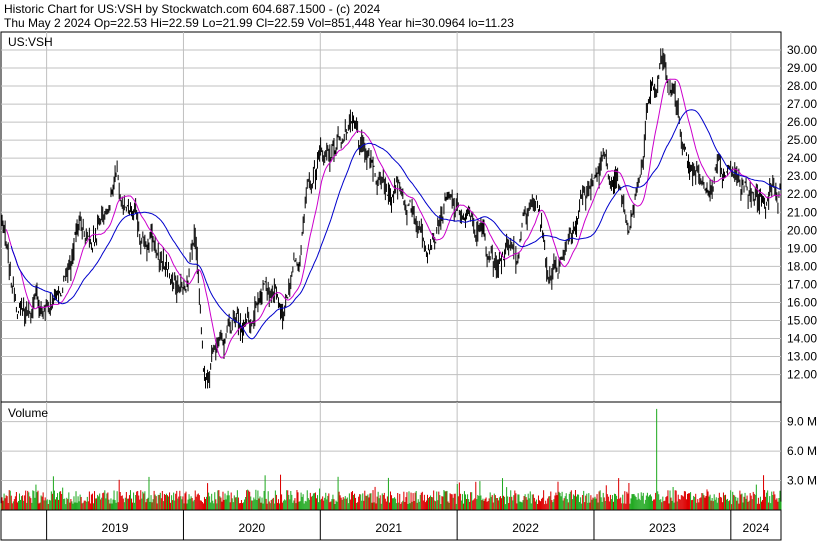 The image size is (830, 543). Describe the element at coordinates (525, 528) in the screenshot. I see `year-label: 2022` at that location.